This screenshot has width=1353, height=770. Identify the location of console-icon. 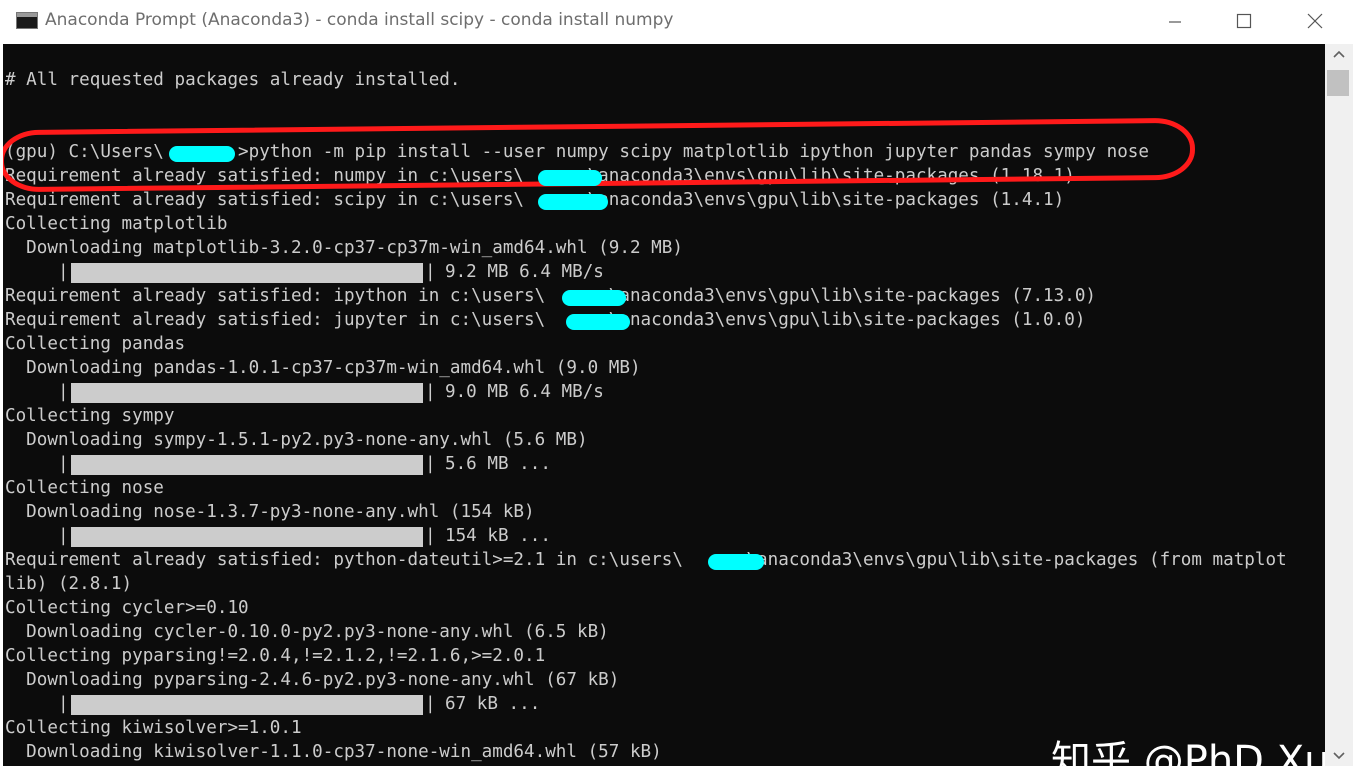
(27, 20).